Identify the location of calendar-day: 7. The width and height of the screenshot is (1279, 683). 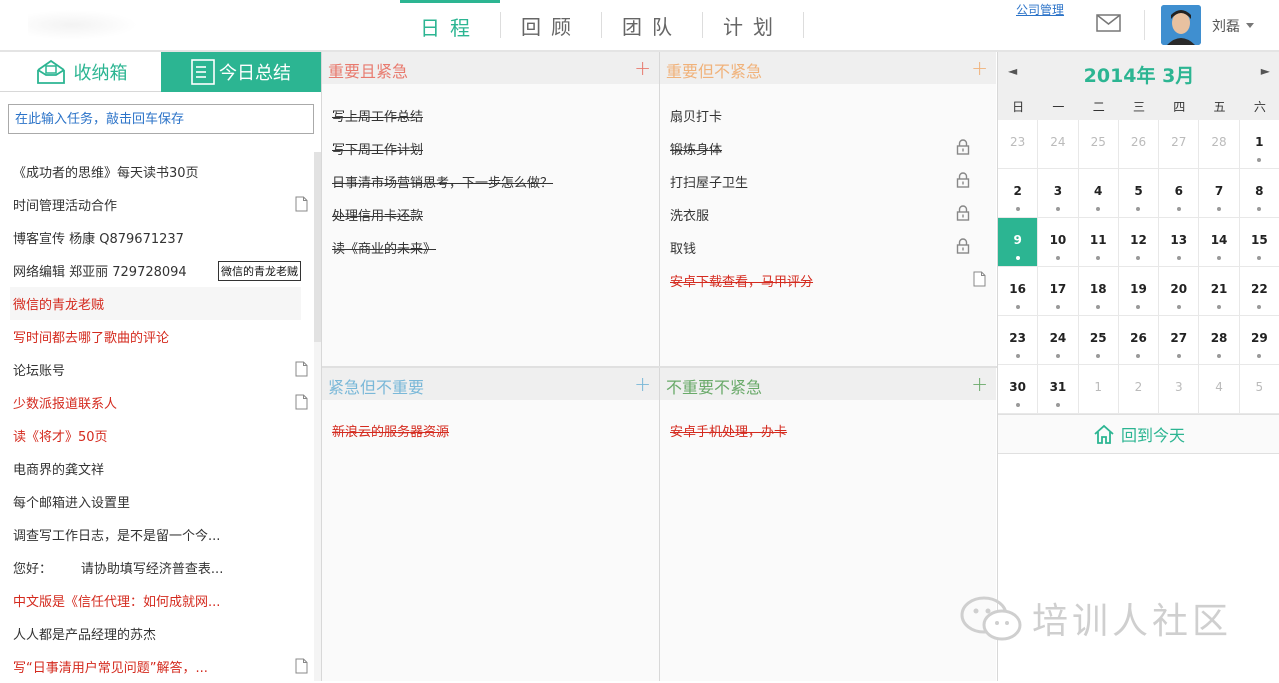
(1219, 193).